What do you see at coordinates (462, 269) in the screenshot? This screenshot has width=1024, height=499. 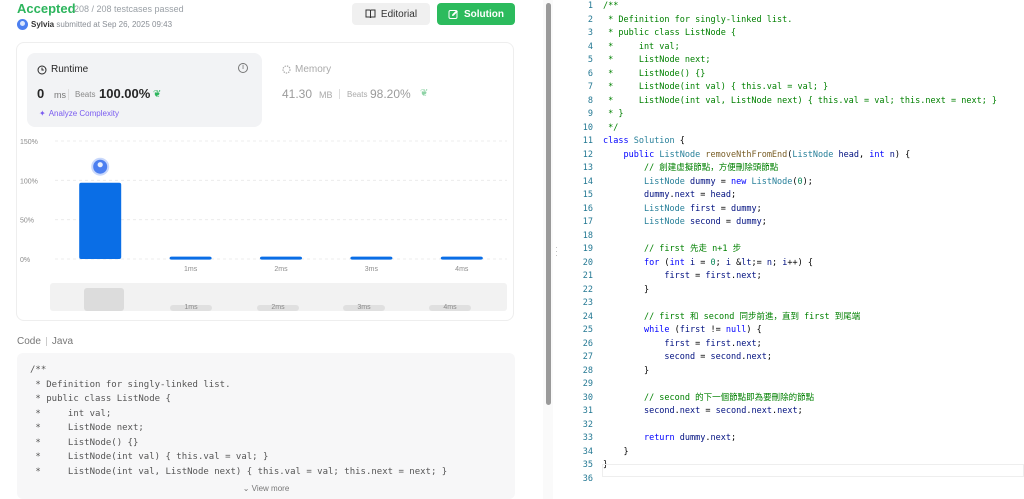 I see `x-tick-label: 4ms` at bounding box center [462, 269].